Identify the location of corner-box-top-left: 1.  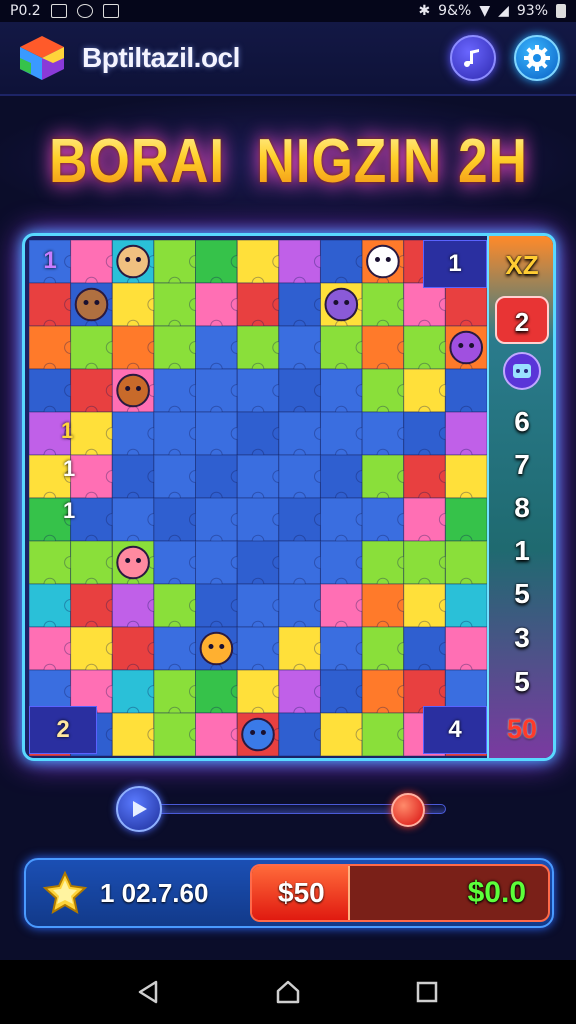
(50, 261).